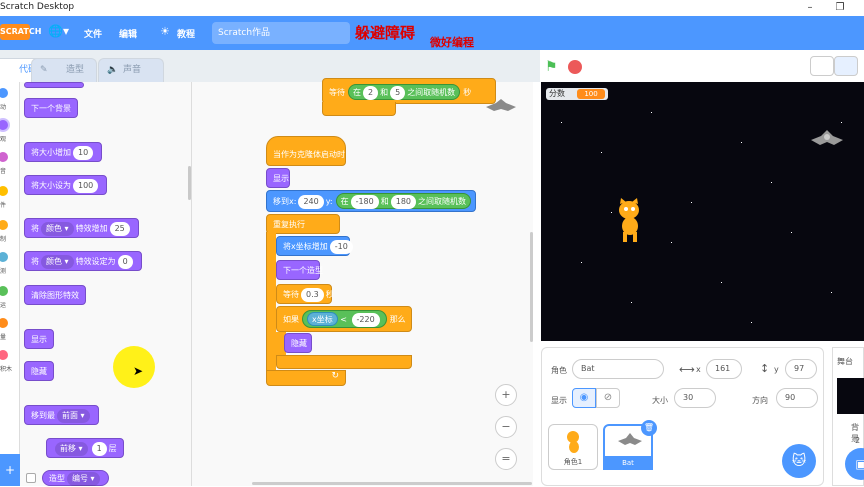  What do you see at coordinates (810, 8) in the screenshot?
I see `minimize-icon: –` at bounding box center [810, 8].